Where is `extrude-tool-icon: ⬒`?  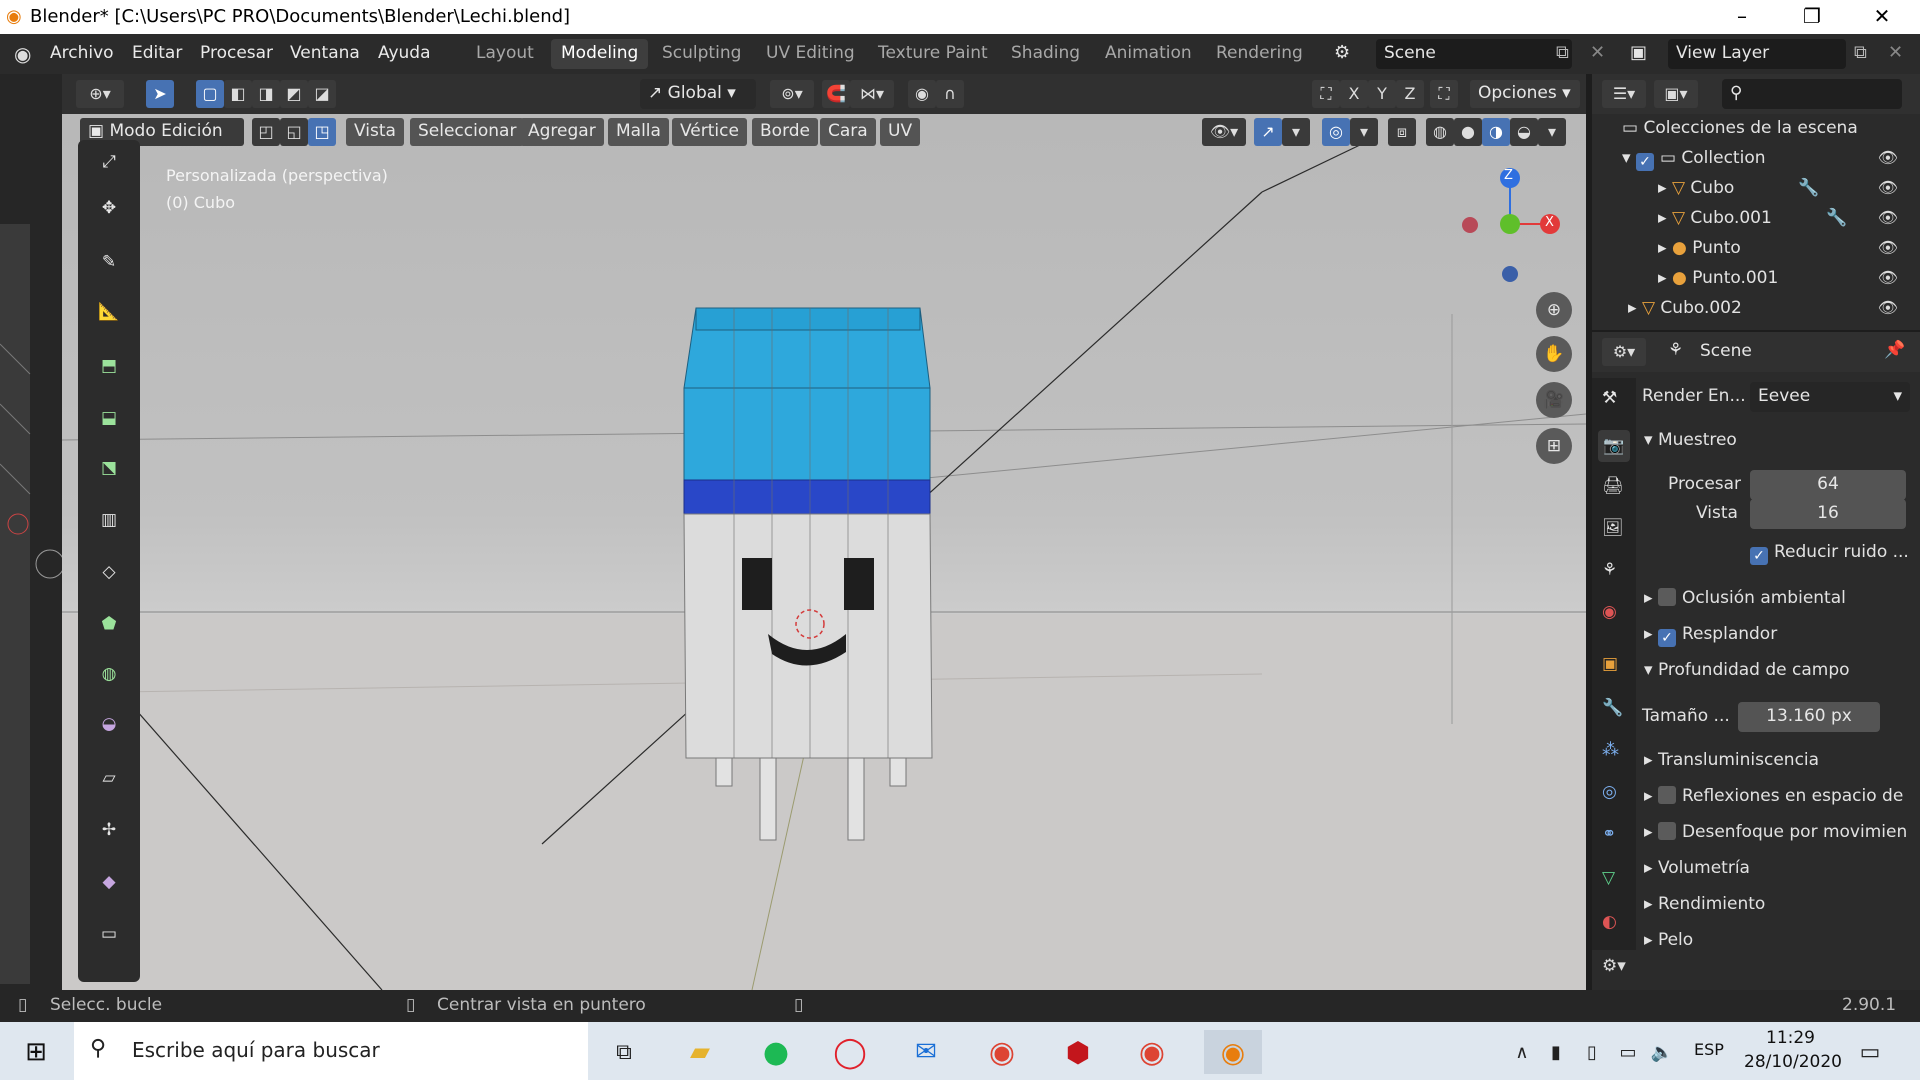 extrude-tool-icon: ⬒ is located at coordinates (109, 366).